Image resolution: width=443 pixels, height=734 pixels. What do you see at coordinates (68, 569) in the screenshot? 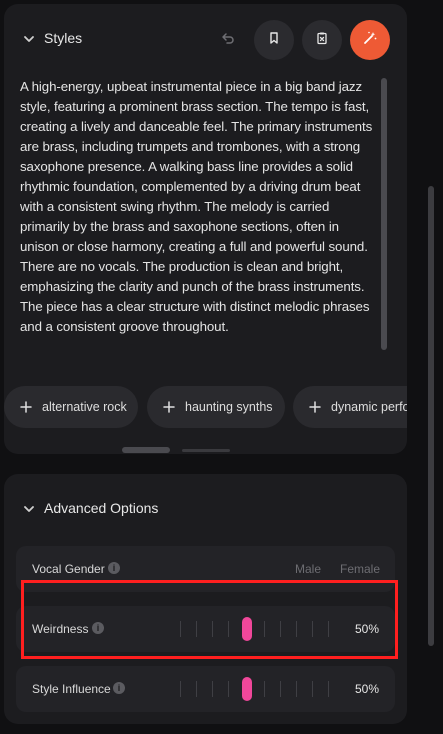
I see `vocal-gender-label: Vocal Gender` at bounding box center [68, 569].